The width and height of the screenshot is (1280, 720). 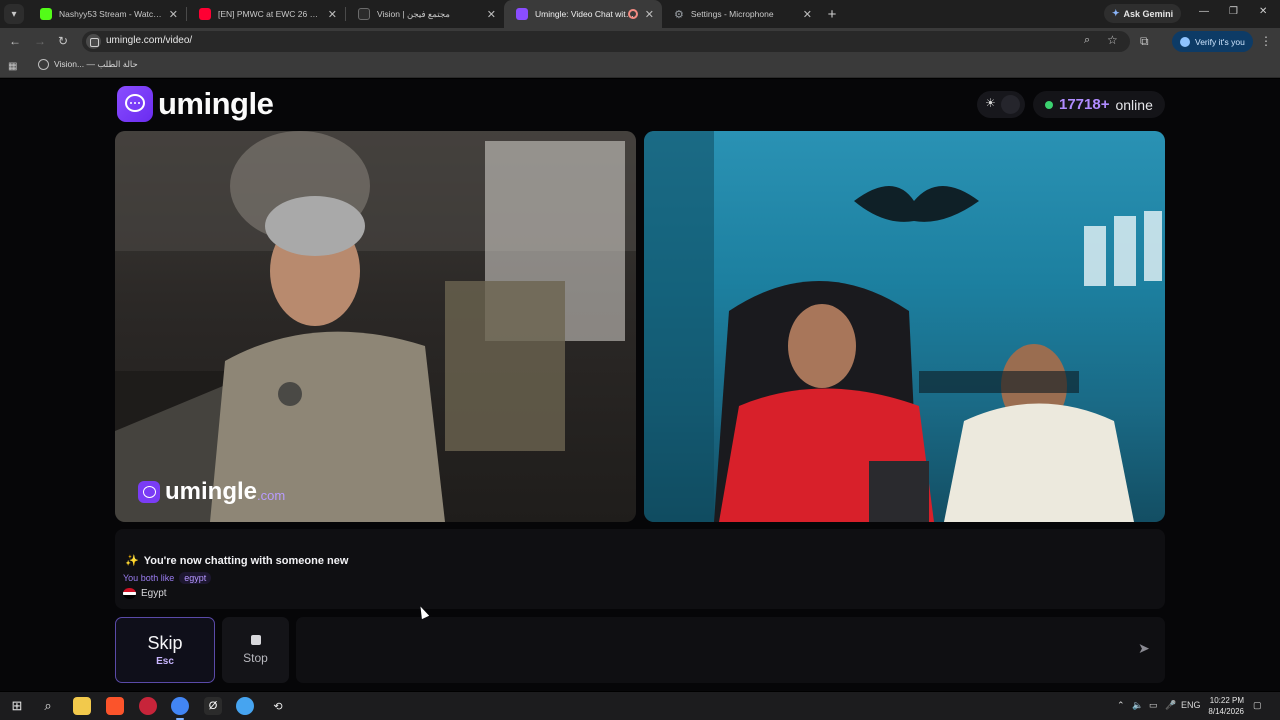 I want to click on network-icon: ▭, so click(x=1153, y=705).